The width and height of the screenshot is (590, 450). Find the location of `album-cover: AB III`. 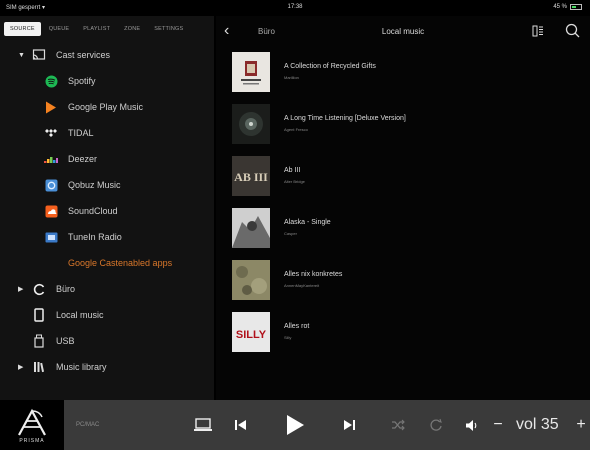

album-cover: AB III is located at coordinates (251, 176).